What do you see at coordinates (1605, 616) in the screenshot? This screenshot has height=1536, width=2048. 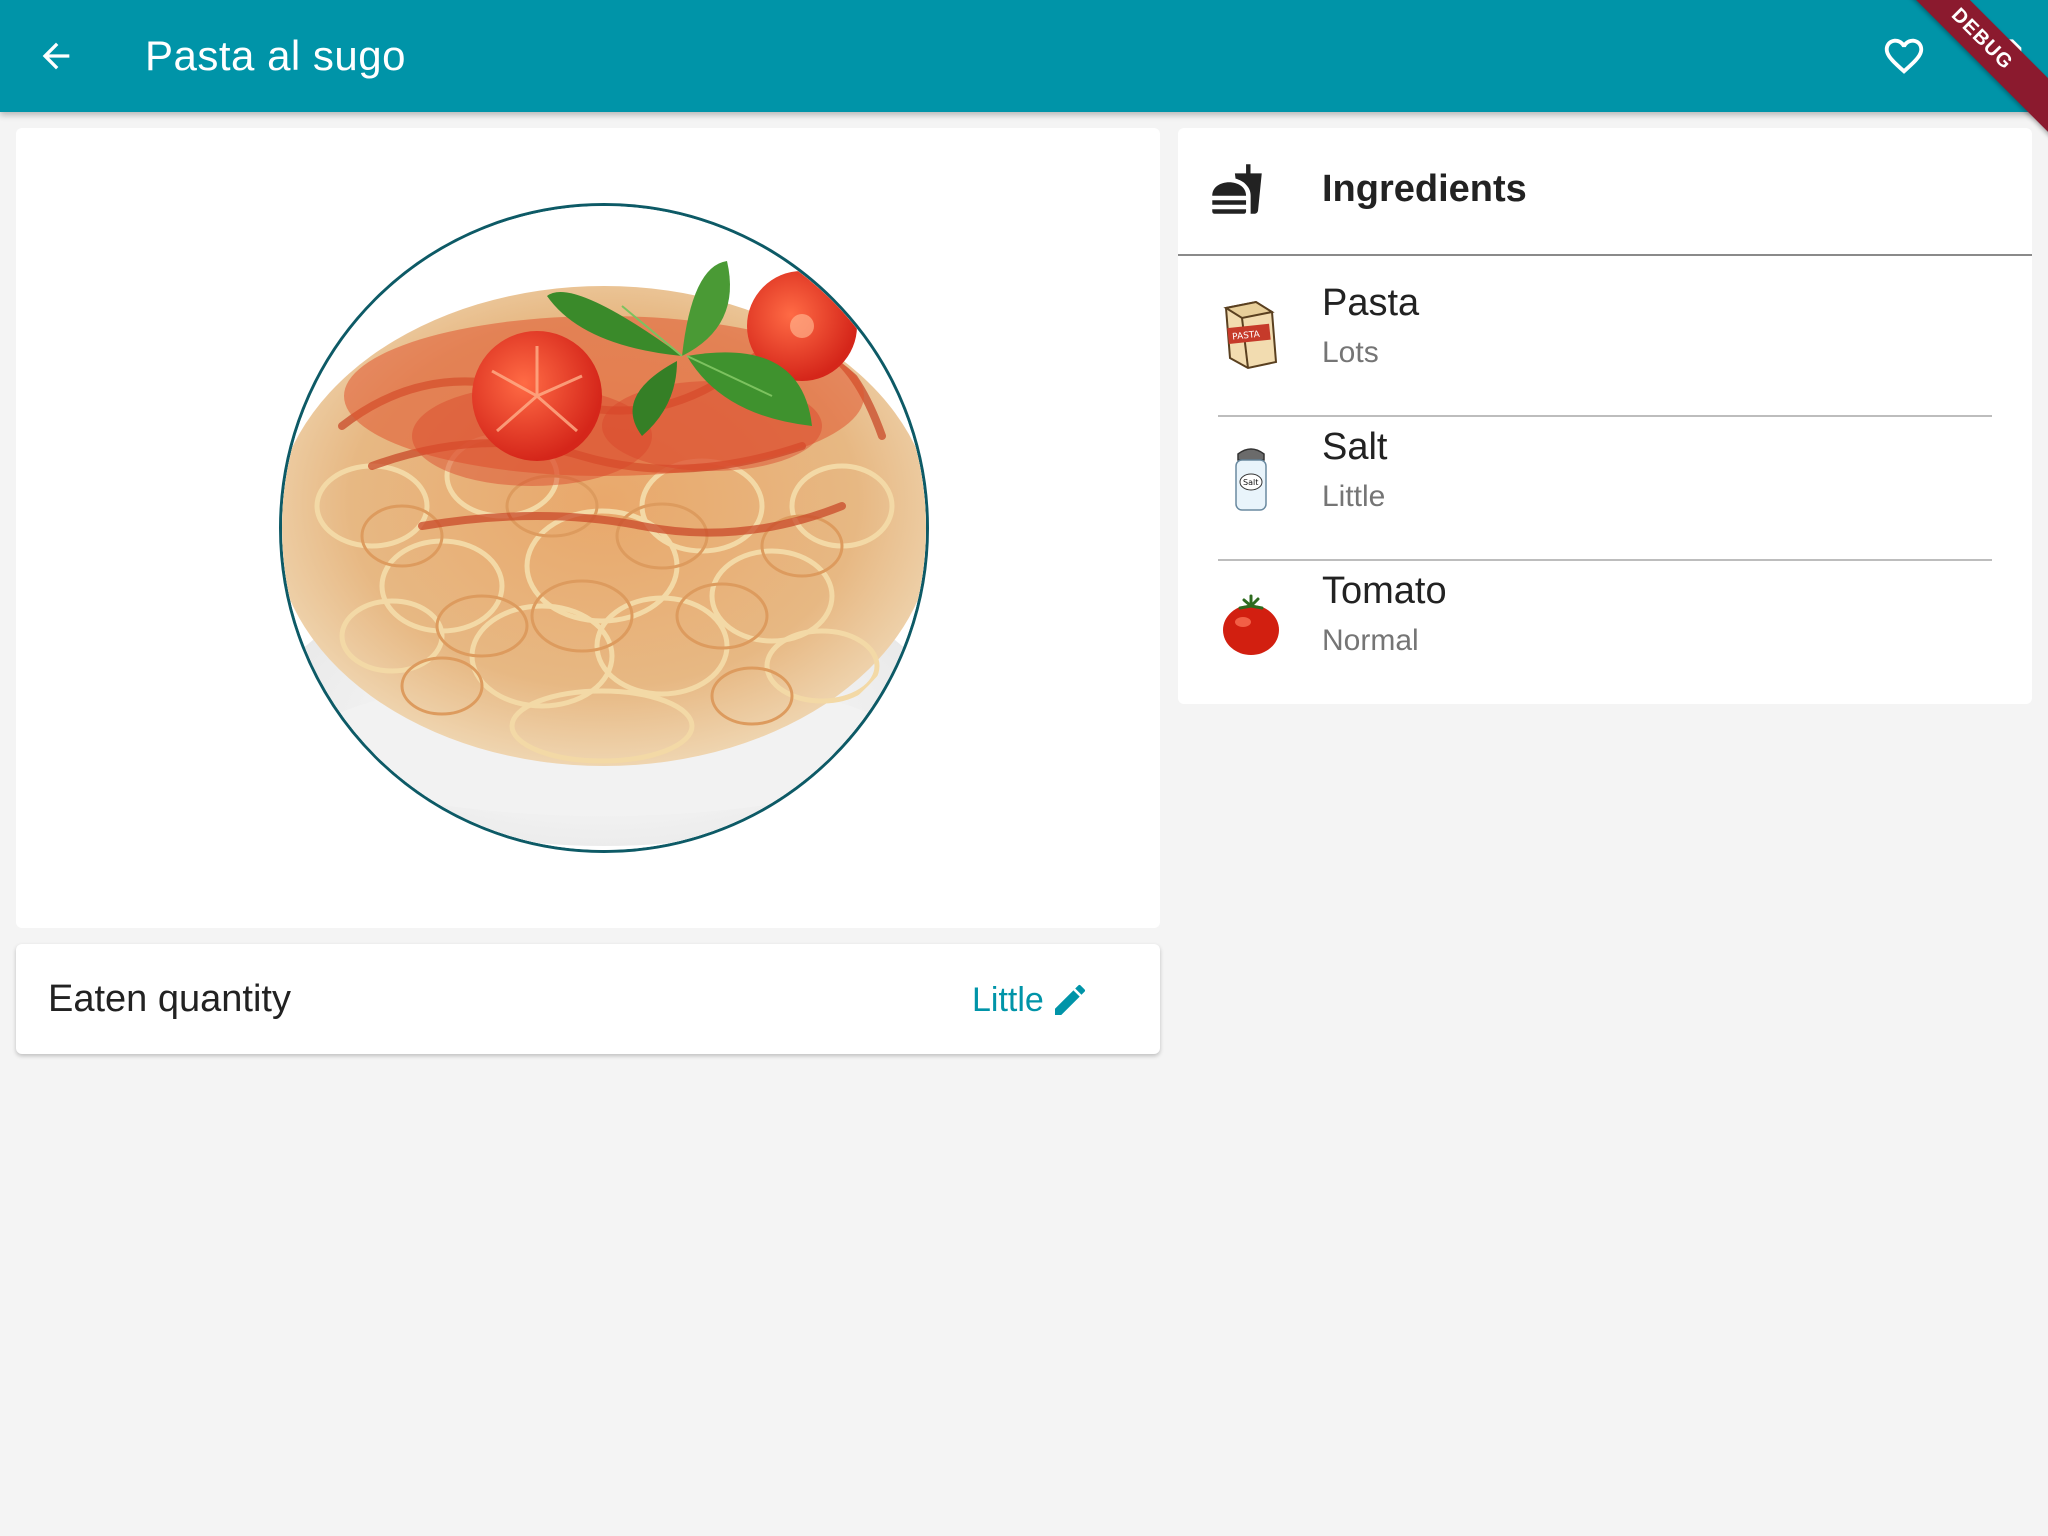 I see `ingredient-item-tomato: Tomato Normal` at bounding box center [1605, 616].